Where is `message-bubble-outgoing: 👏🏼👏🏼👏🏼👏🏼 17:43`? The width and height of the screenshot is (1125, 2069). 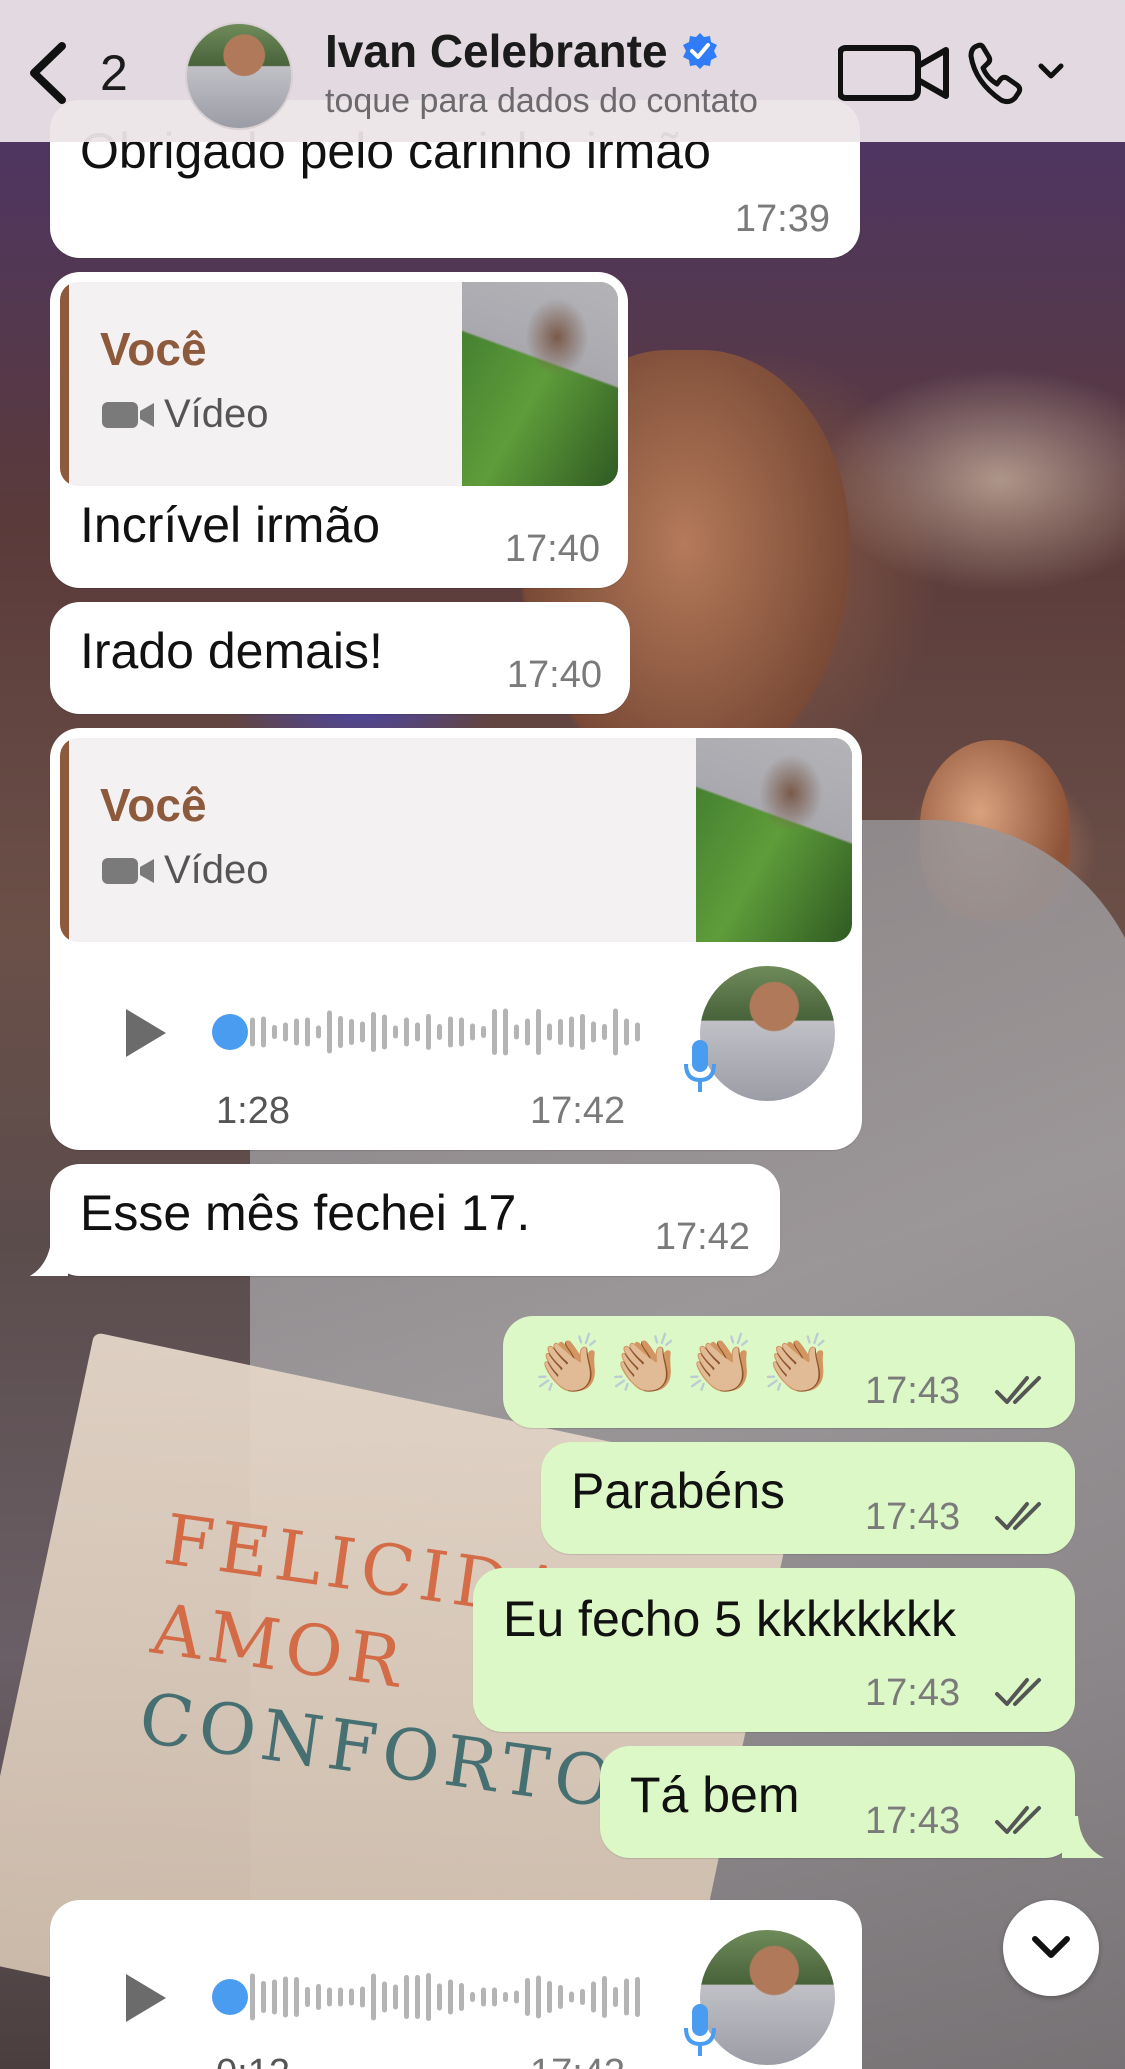 message-bubble-outgoing: 👏🏼👏🏼👏🏼👏🏼 17:43 is located at coordinates (789, 1372).